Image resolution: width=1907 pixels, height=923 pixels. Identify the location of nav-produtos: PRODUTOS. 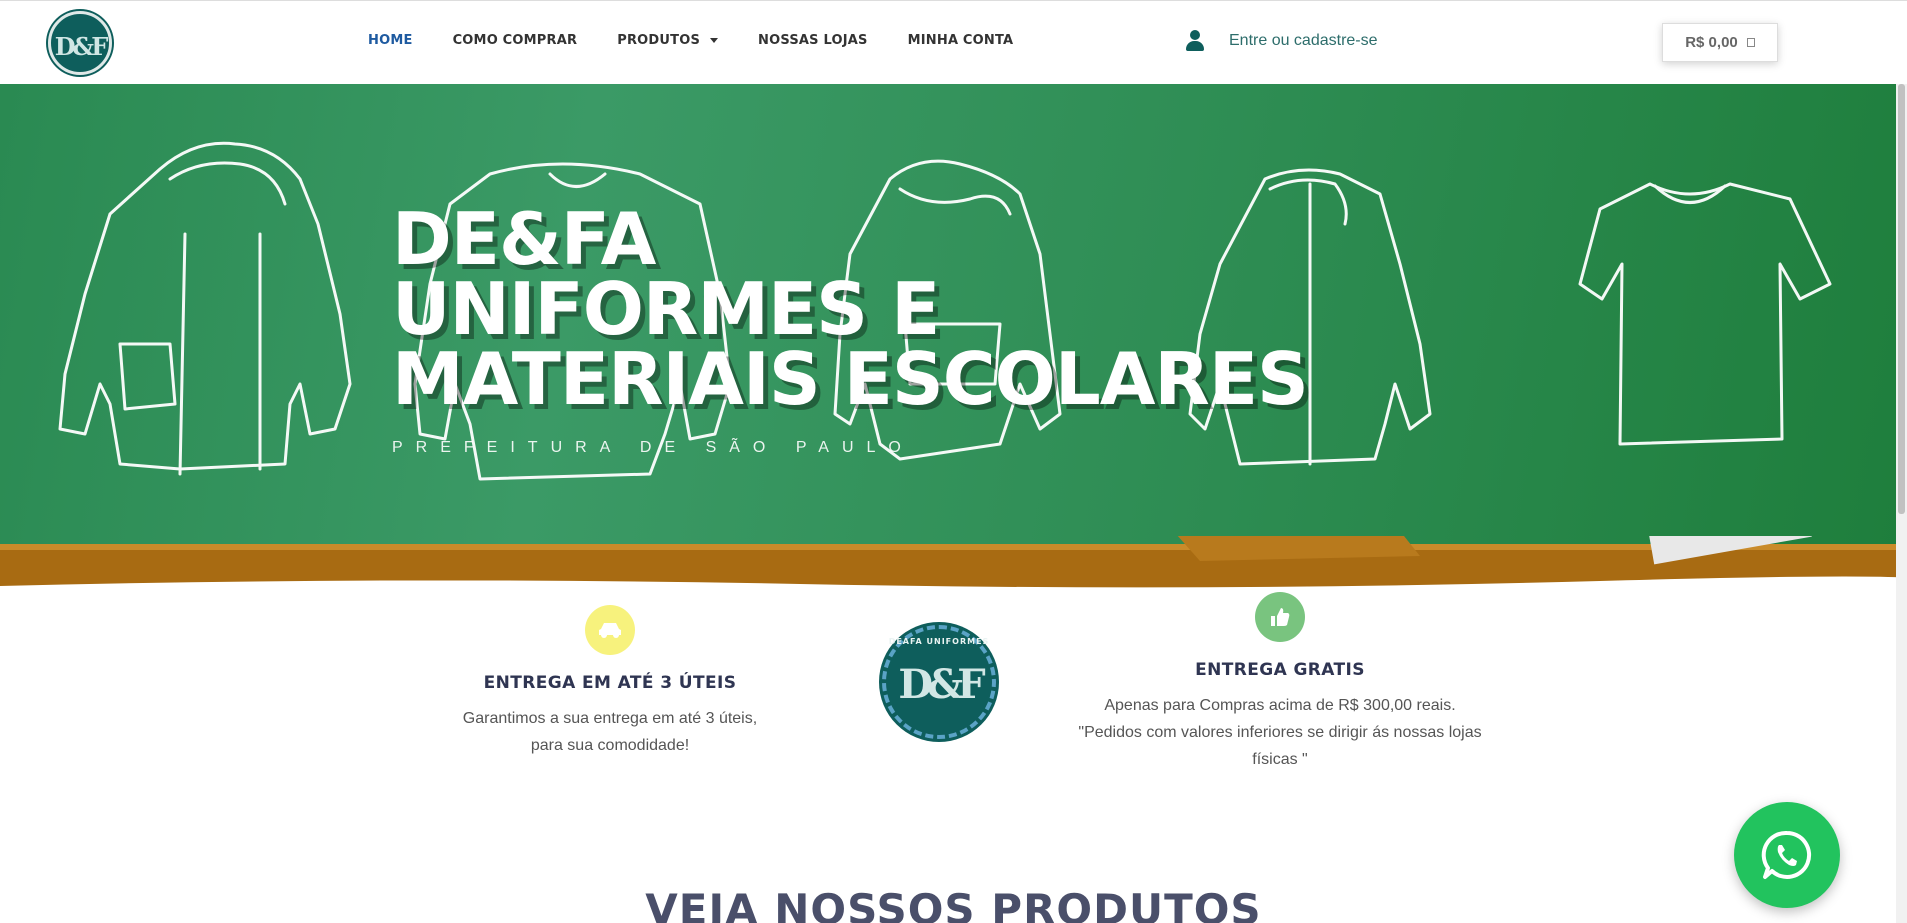
(668, 40).